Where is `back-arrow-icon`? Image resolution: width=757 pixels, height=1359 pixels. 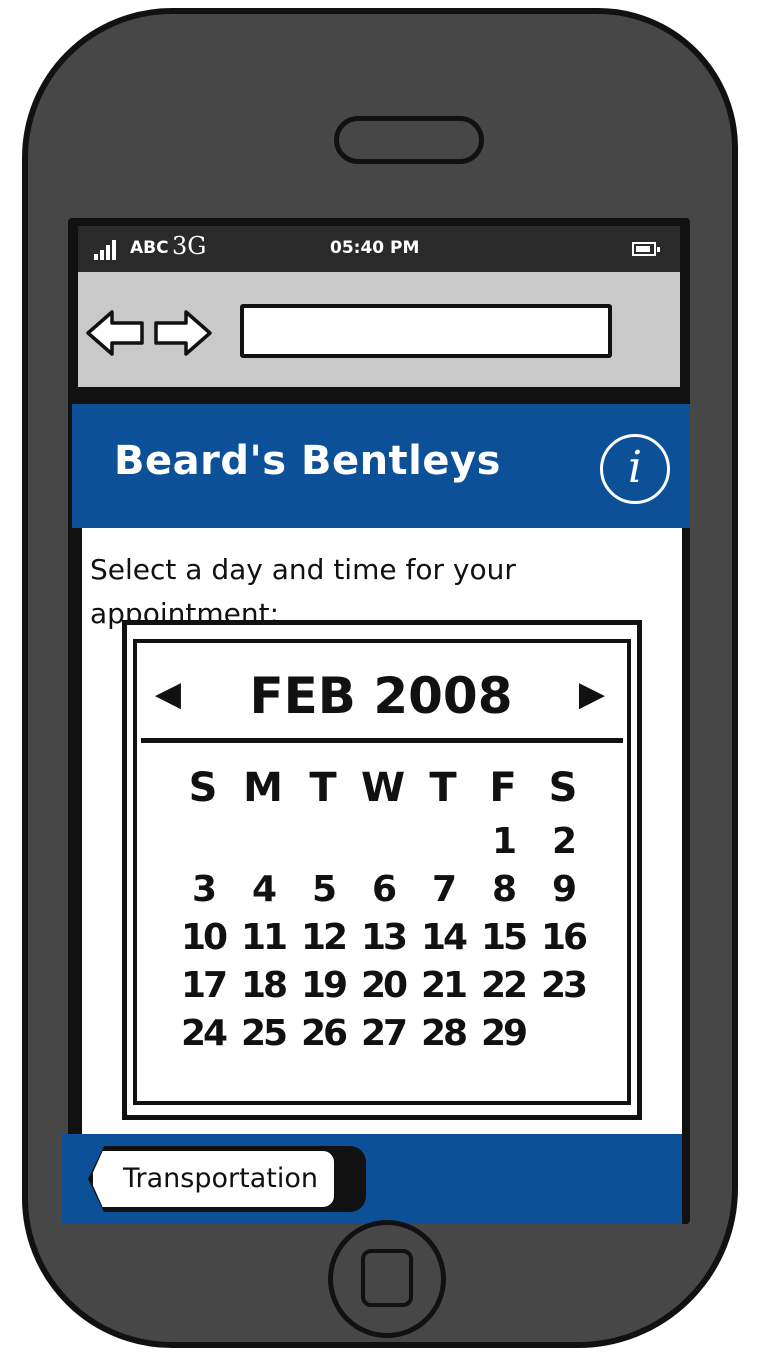 back-arrow-icon is located at coordinates (115, 333).